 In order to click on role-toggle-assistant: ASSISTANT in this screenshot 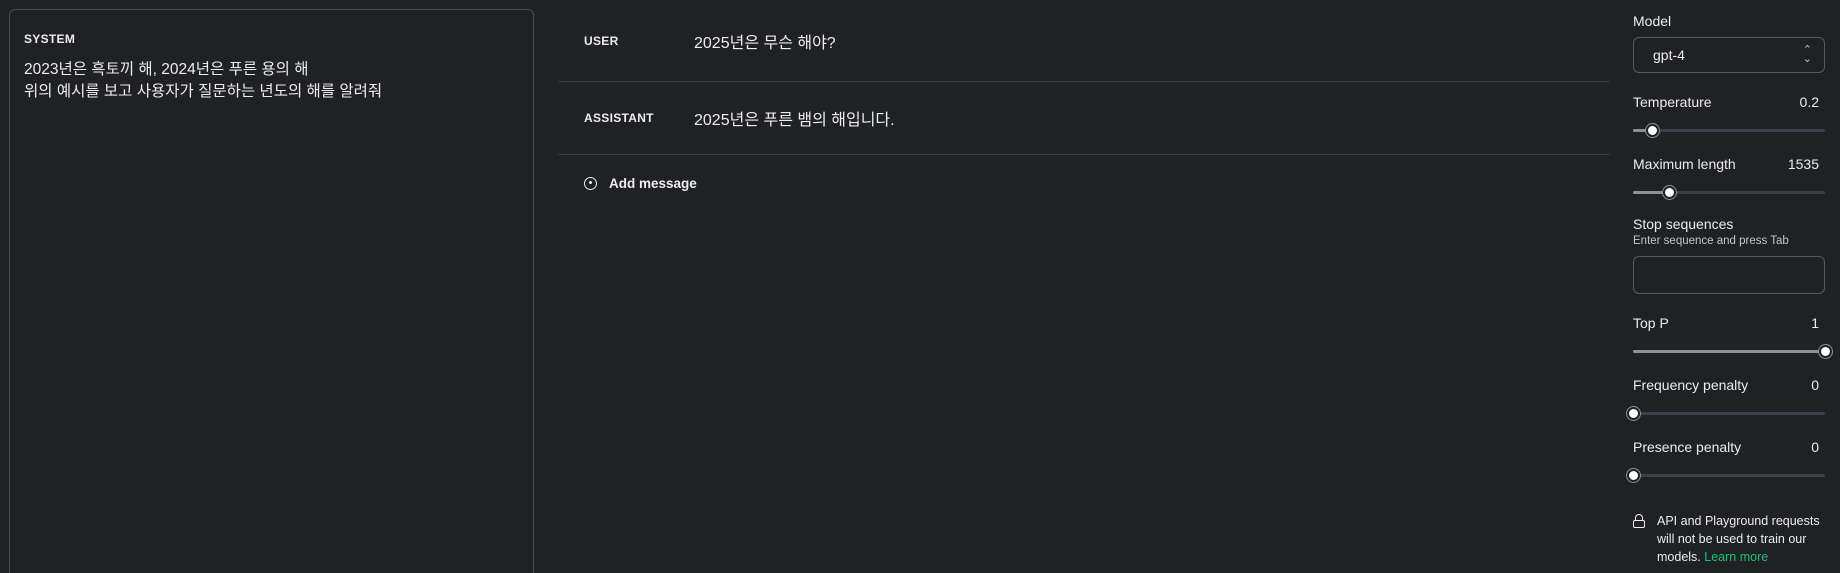, I will do `click(639, 118)`.